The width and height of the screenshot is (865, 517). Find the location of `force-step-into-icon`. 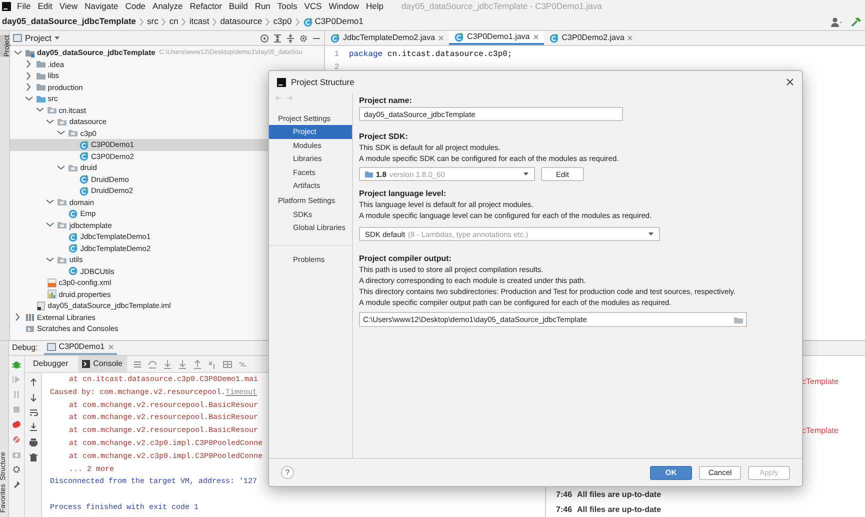

force-step-into-icon is located at coordinates (182, 364).